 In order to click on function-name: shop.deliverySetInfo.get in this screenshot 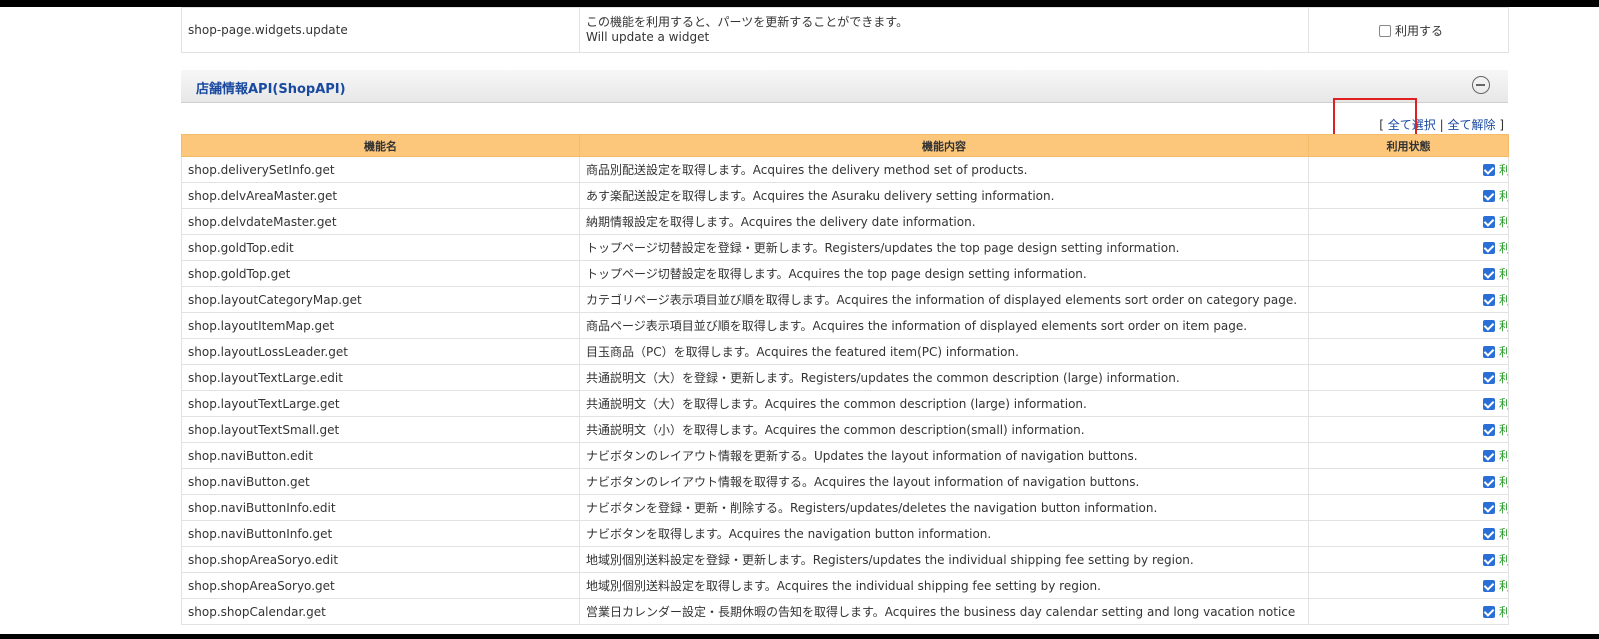, I will do `click(380, 169)`.